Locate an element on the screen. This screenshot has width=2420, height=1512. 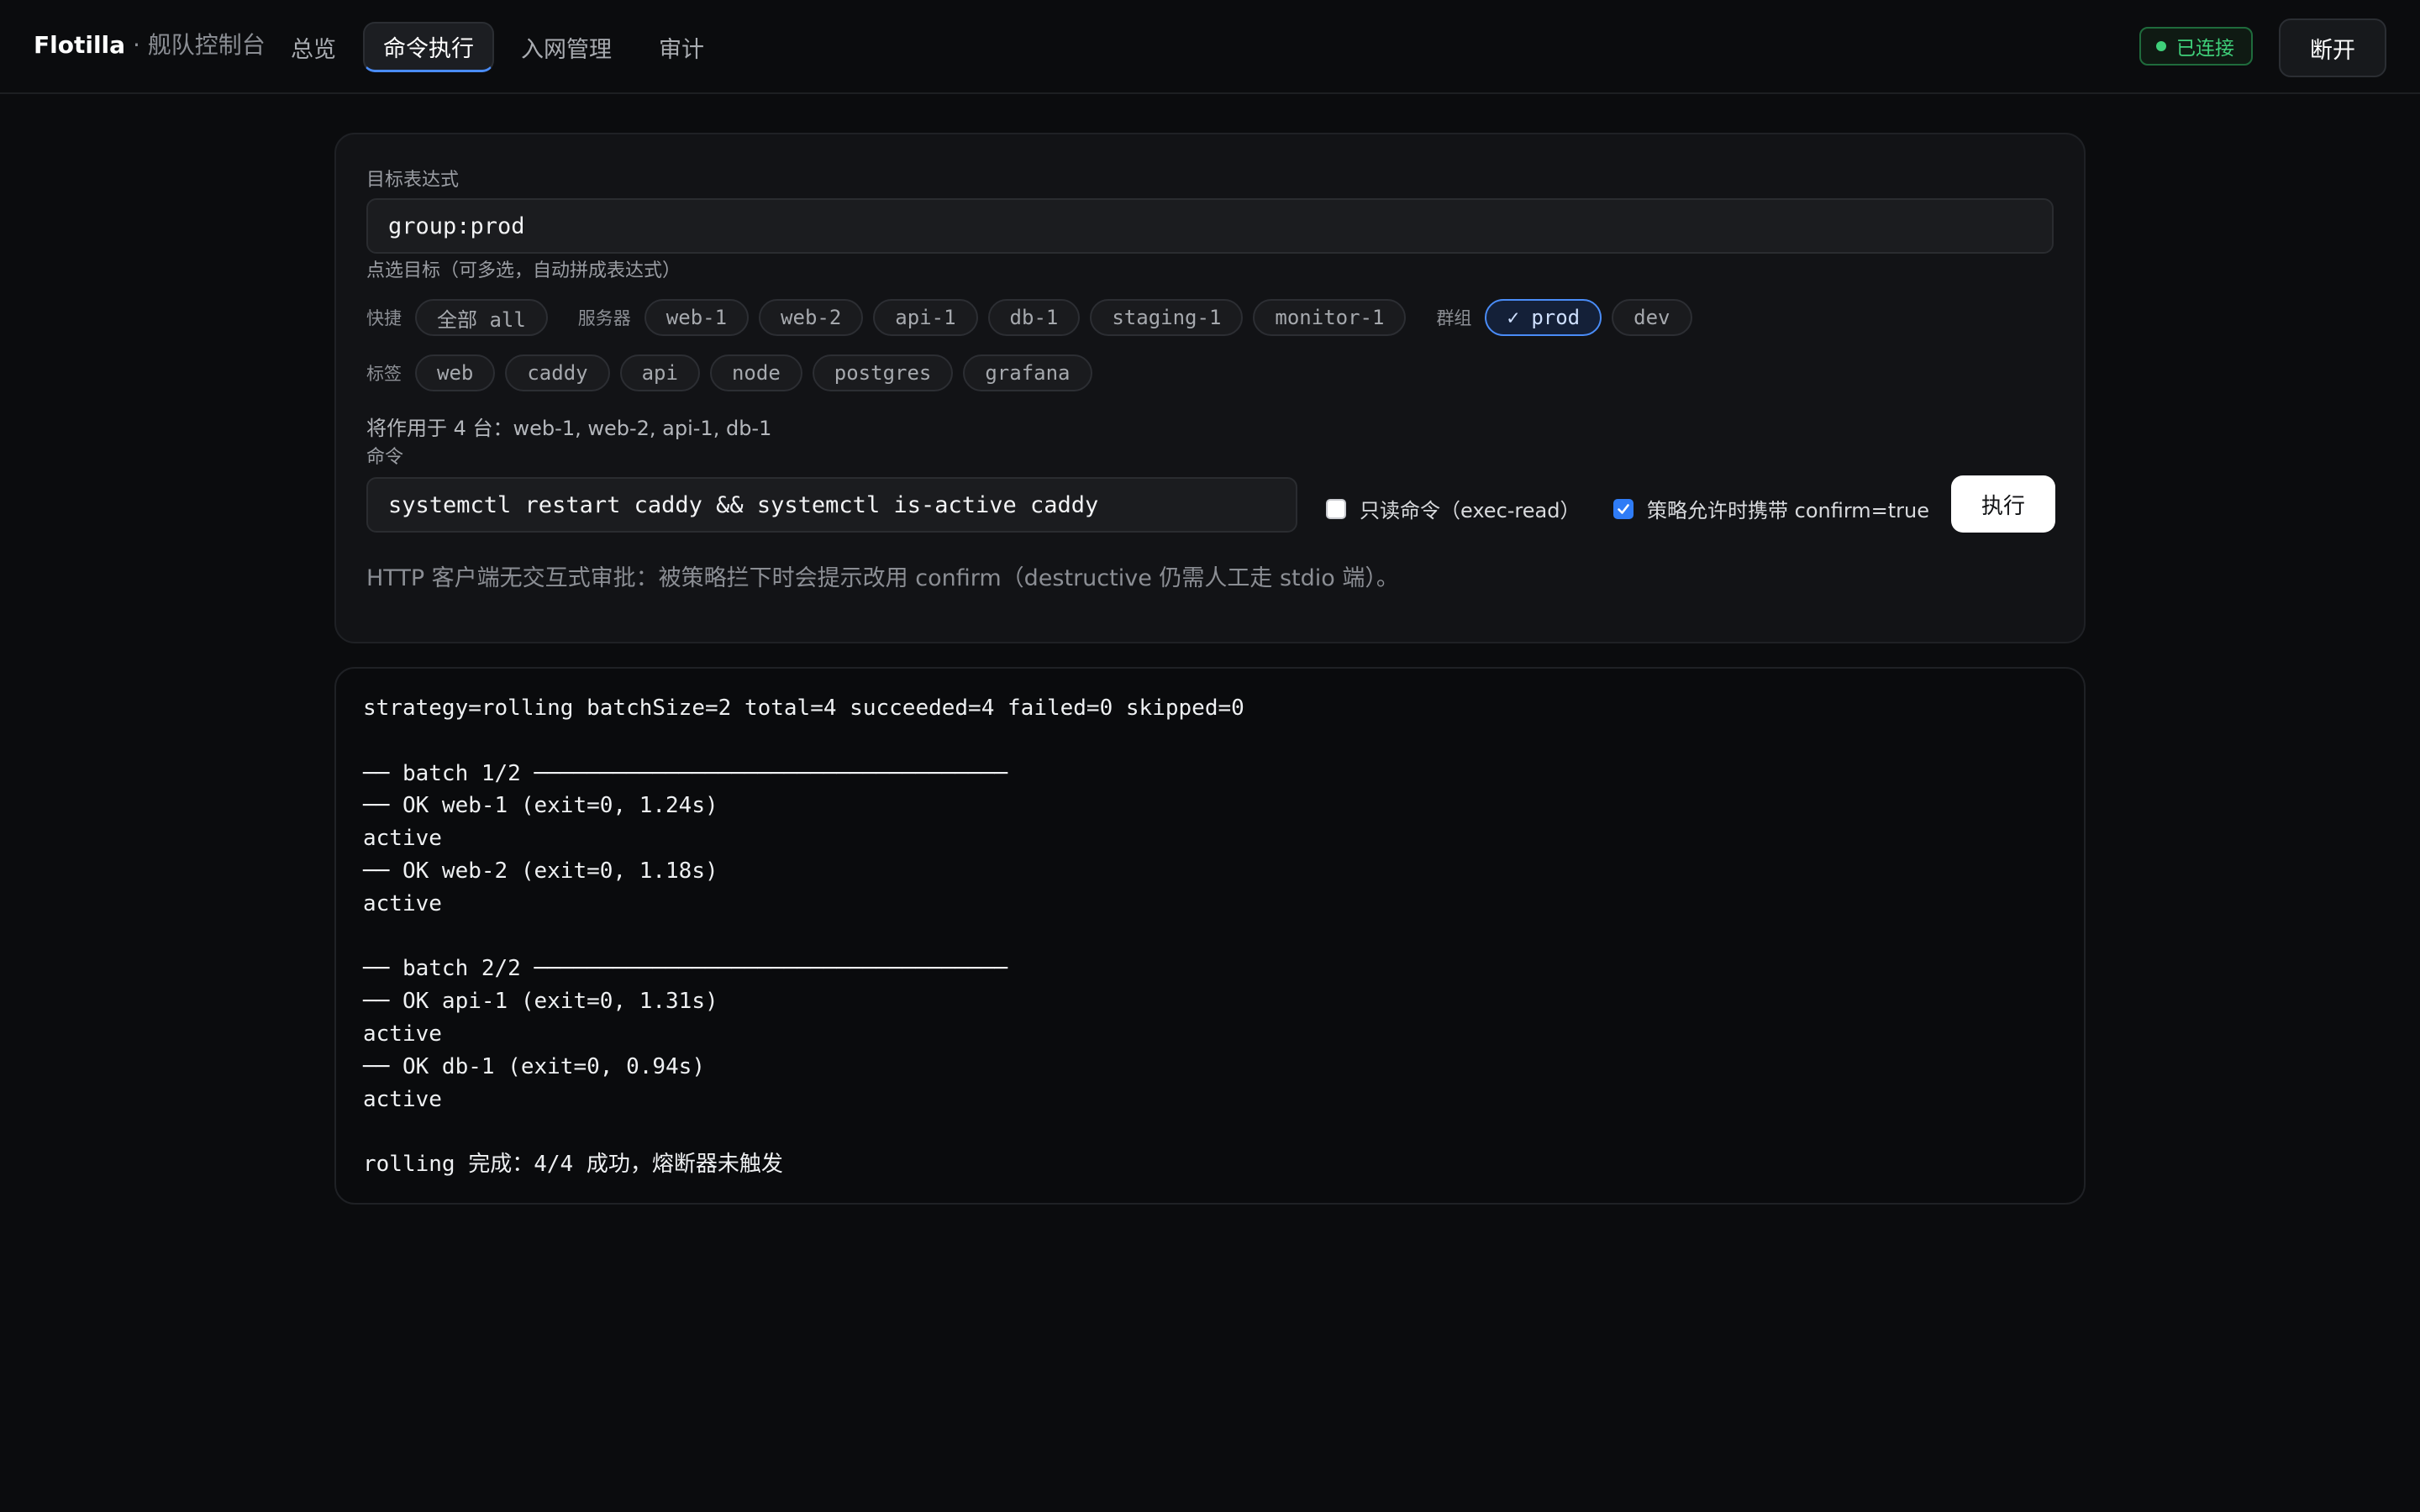
output-line: ── OK web-1 (exit=0, 1.24s) is located at coordinates (540, 806).